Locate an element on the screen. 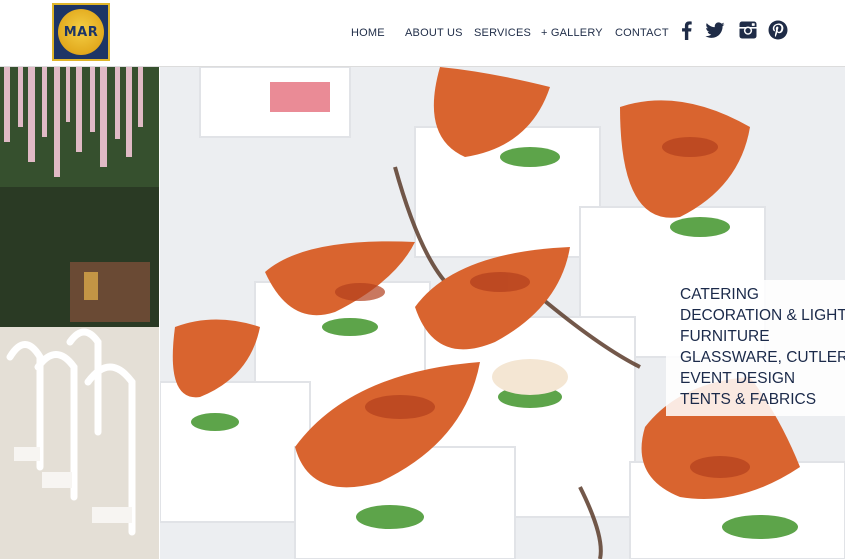 The width and height of the screenshot is (845, 559). service-catering: CATERING is located at coordinates (719, 295).